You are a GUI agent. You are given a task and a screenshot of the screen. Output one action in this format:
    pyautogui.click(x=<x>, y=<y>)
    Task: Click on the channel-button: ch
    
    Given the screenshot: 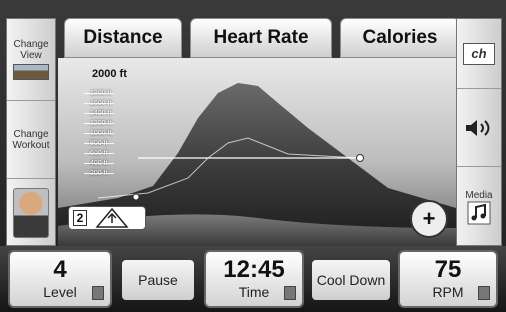 What is the action you would take?
    pyautogui.click(x=479, y=54)
    